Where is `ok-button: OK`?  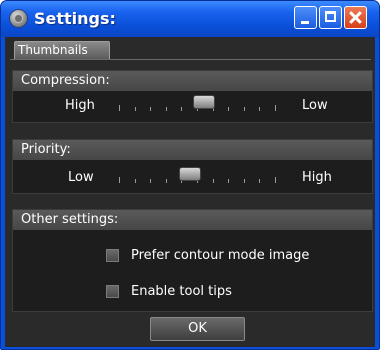 ok-button: OK is located at coordinates (197, 329).